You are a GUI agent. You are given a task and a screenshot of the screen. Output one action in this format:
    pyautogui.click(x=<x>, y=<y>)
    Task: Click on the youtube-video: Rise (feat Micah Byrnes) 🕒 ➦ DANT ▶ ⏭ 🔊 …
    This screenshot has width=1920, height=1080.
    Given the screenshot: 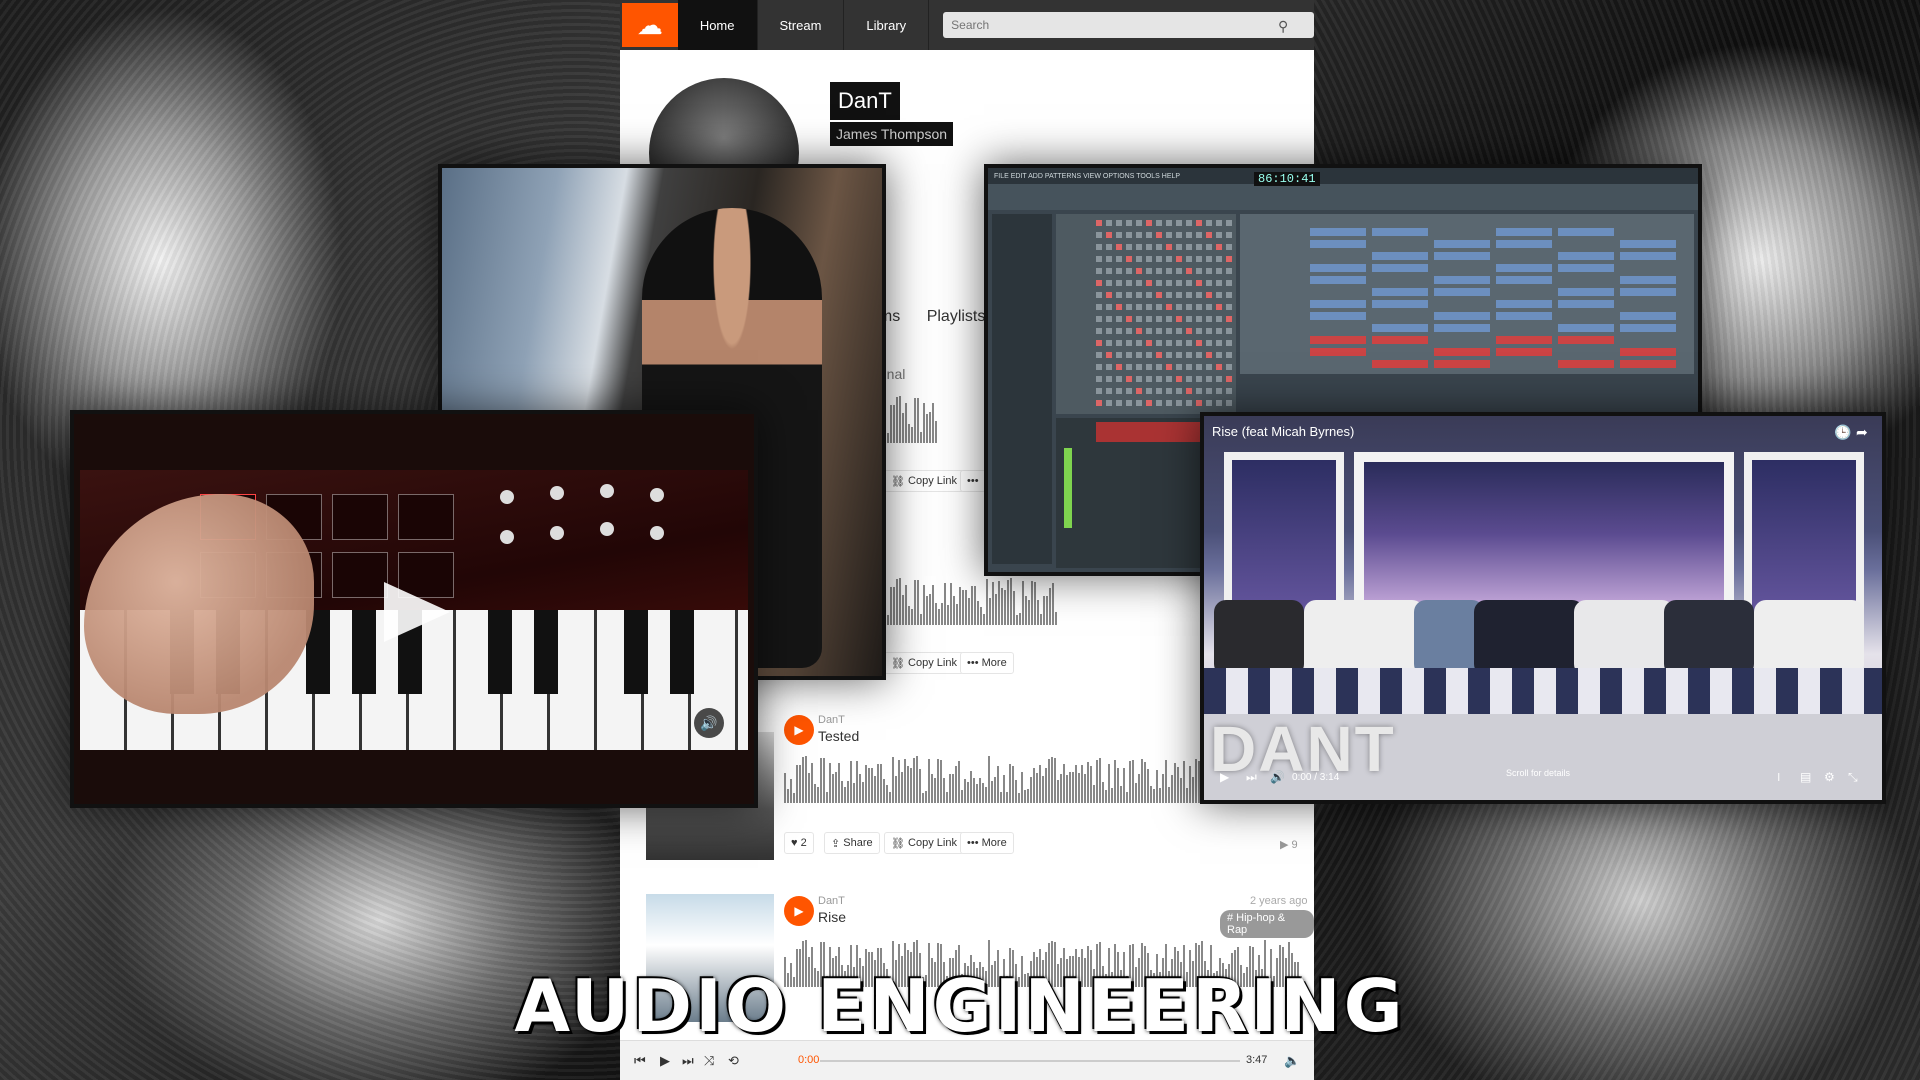 What is the action you would take?
    pyautogui.click(x=1543, y=608)
    